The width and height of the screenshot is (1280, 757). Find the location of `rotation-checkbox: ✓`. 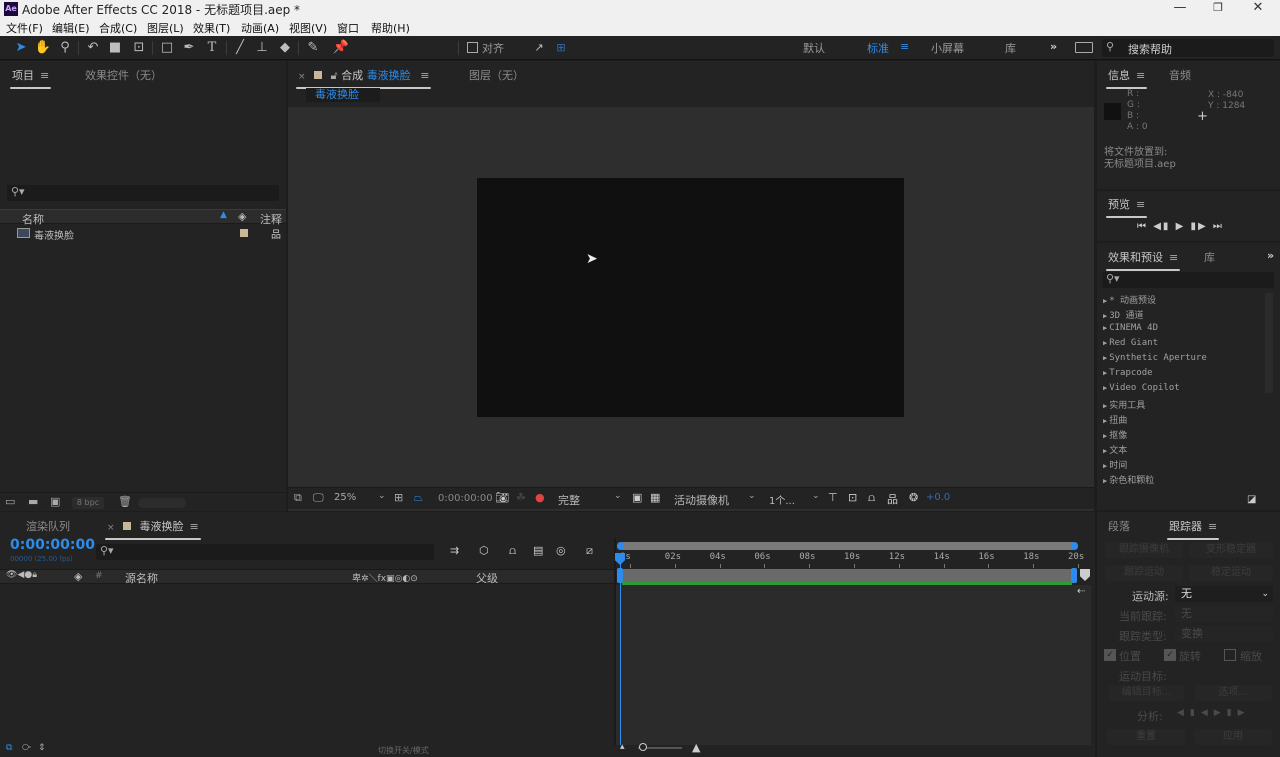

rotation-checkbox: ✓ is located at coordinates (1170, 655).